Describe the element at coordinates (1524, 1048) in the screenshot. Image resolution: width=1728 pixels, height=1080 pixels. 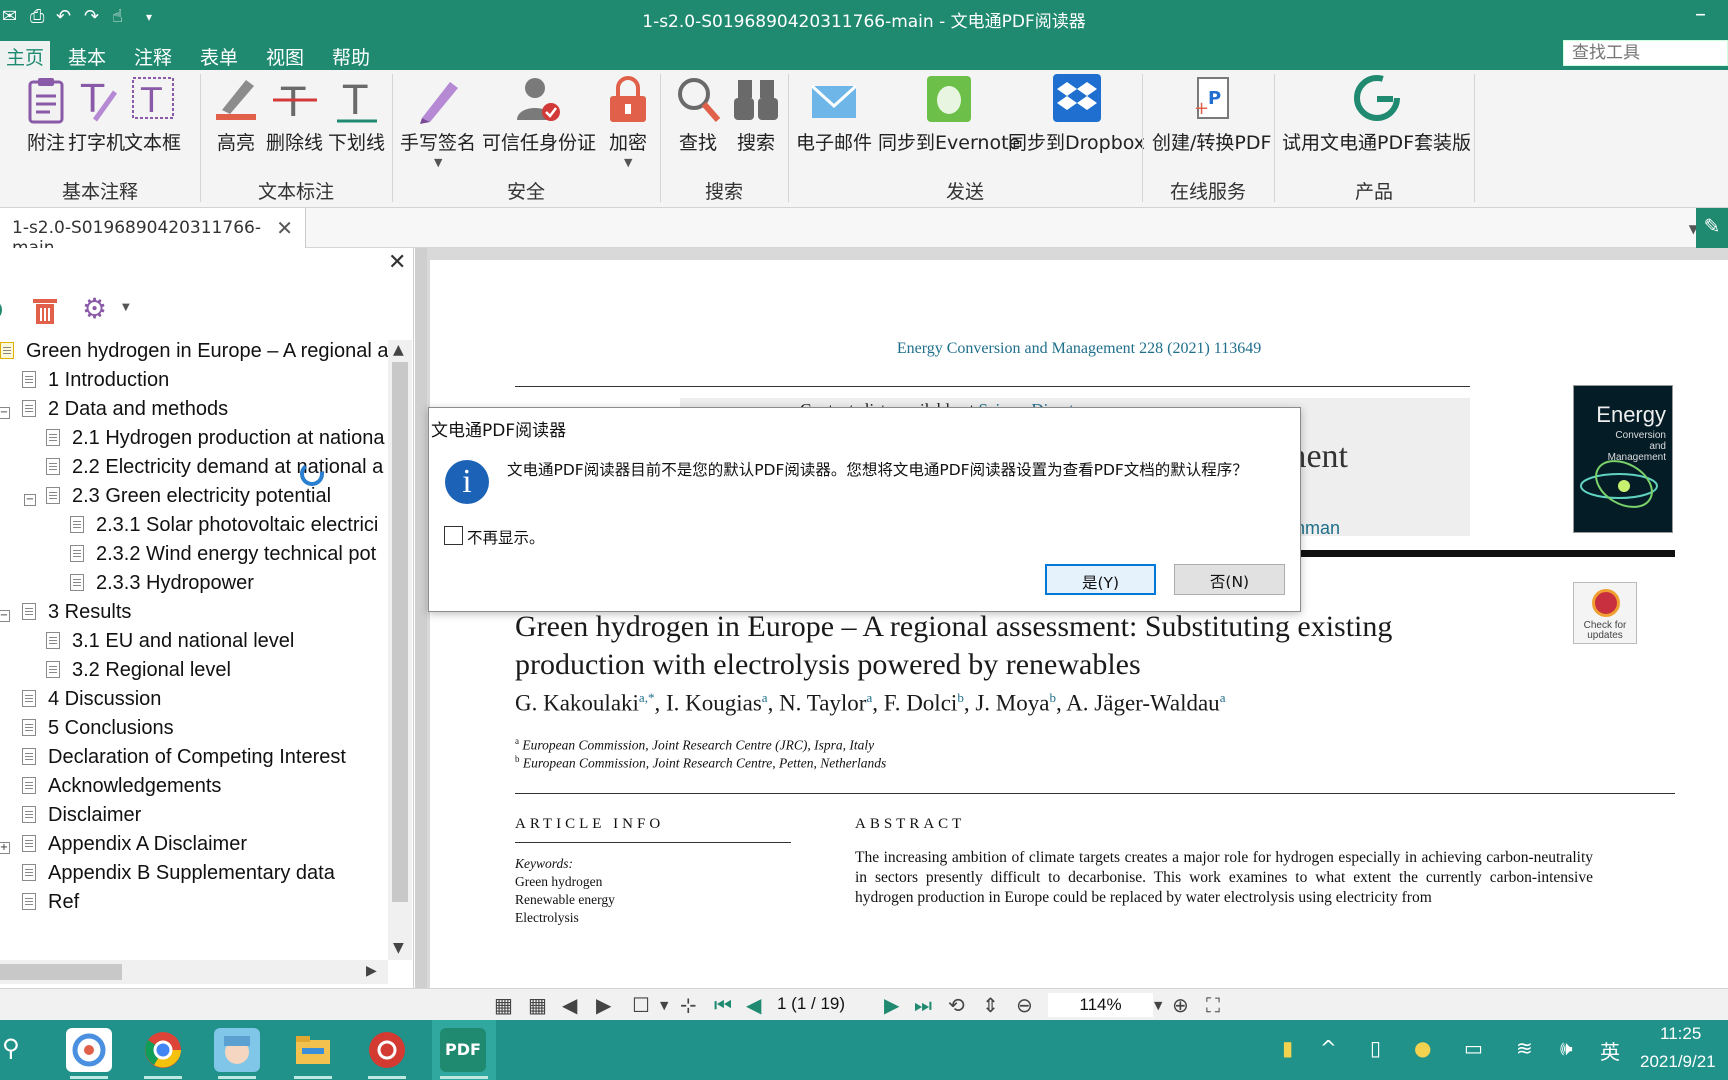
I see `wifi-icon: ≋` at that location.